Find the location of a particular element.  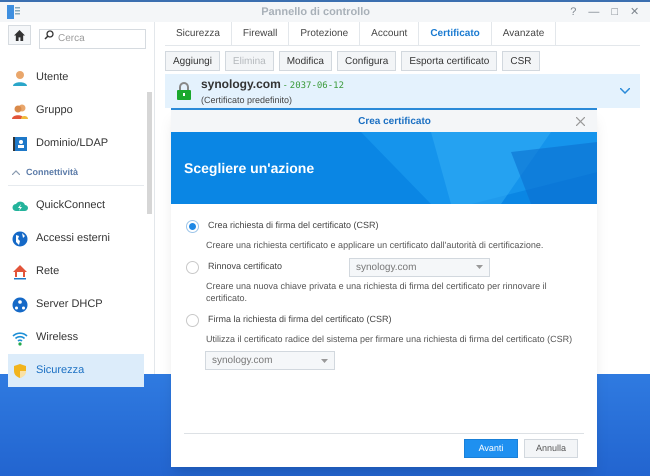

certificate-note: (Certificato predefinito) is located at coordinates (247, 100).